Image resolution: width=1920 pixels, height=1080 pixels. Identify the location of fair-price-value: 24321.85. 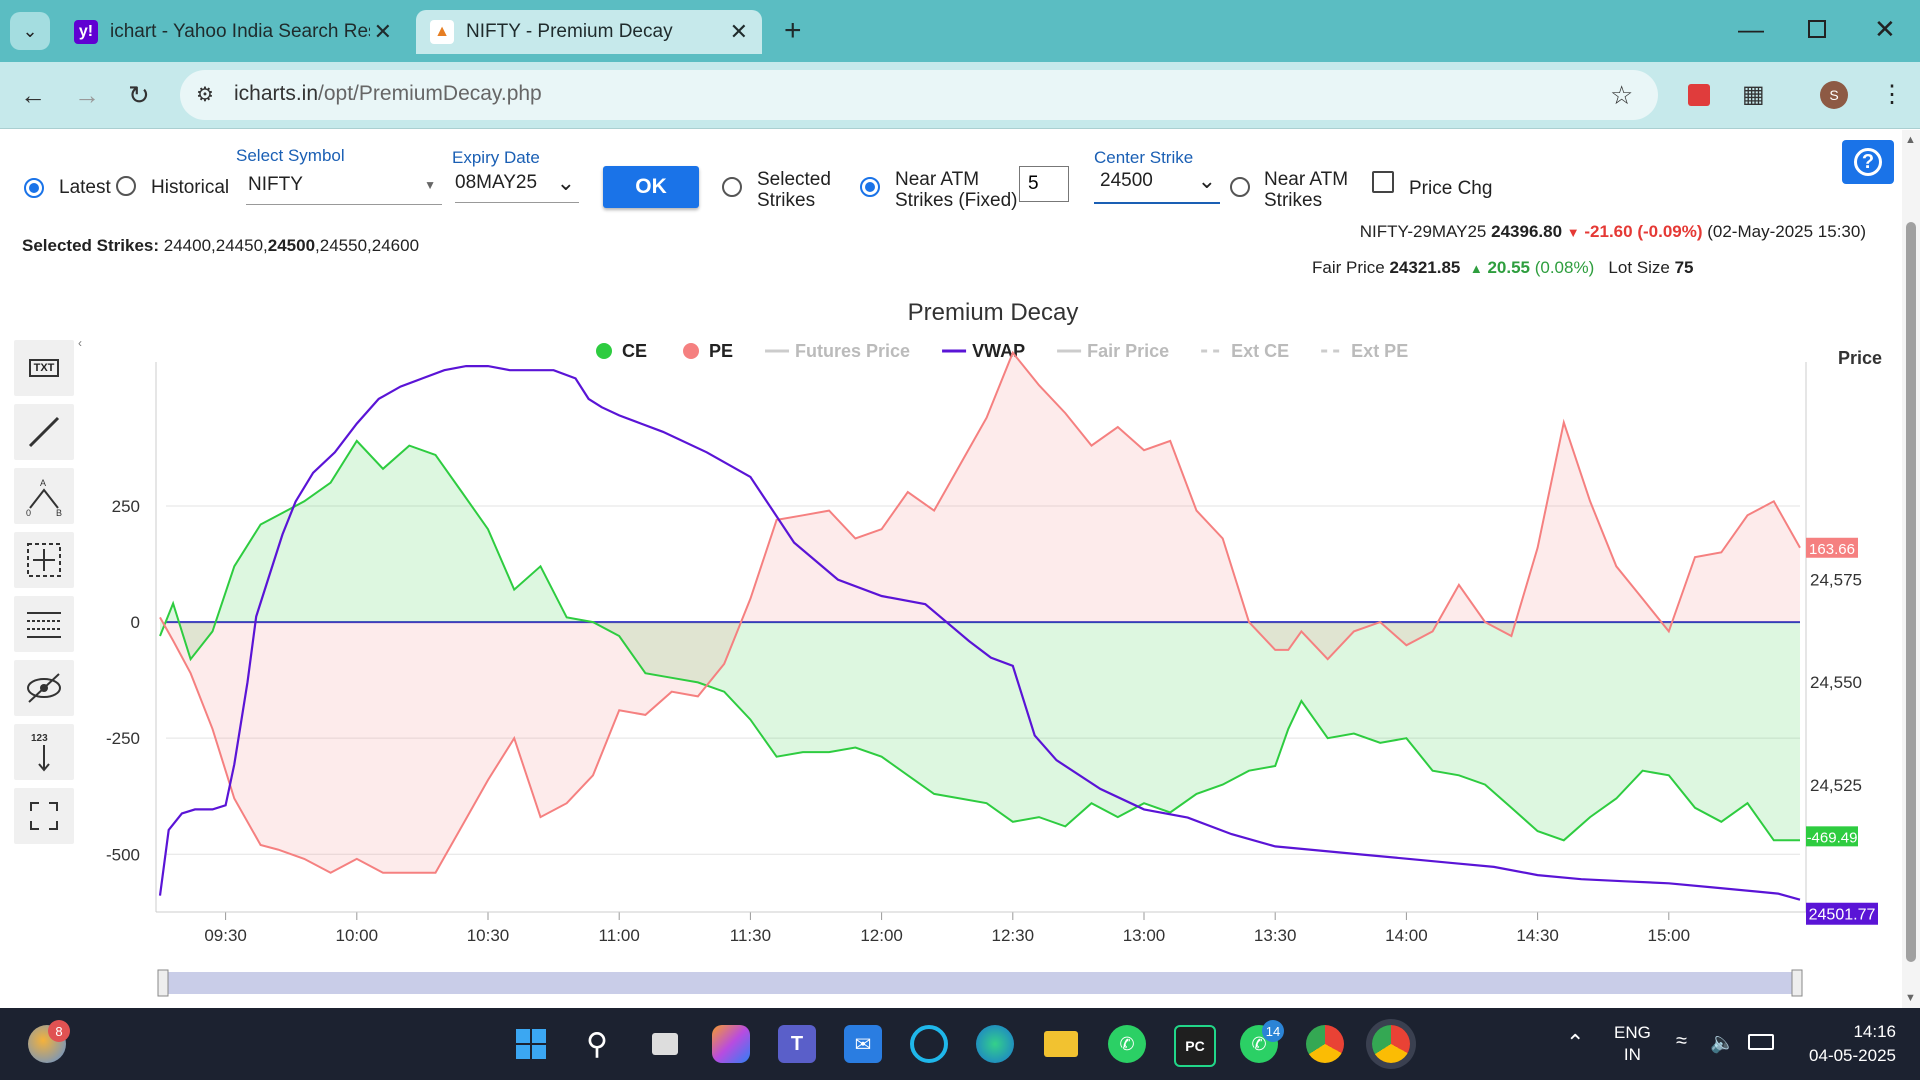
(1425, 267).